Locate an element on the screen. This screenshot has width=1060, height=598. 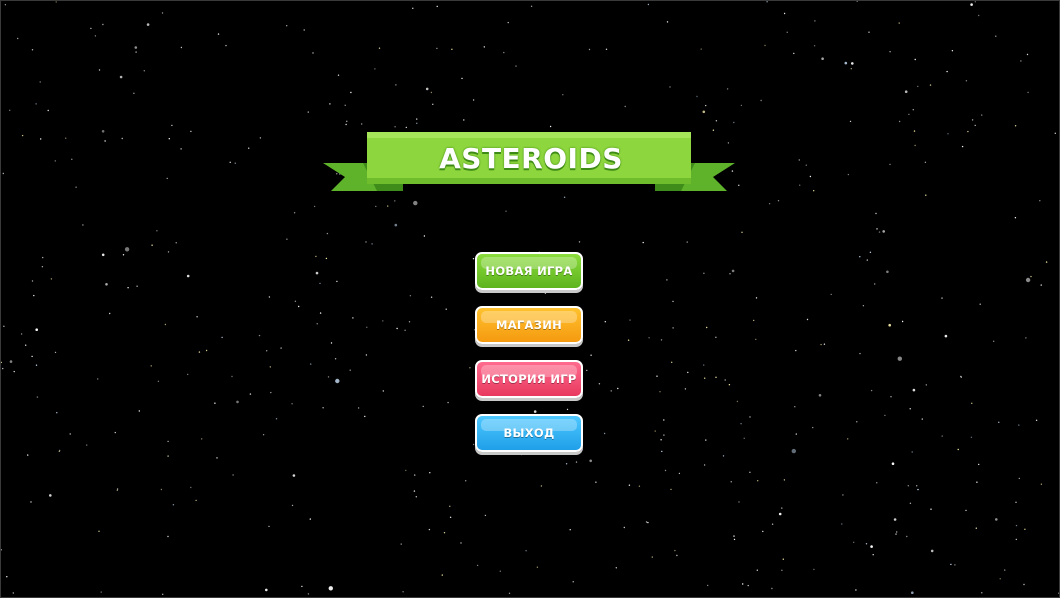
shop-button: МАГАЗИН is located at coordinates (529, 325).